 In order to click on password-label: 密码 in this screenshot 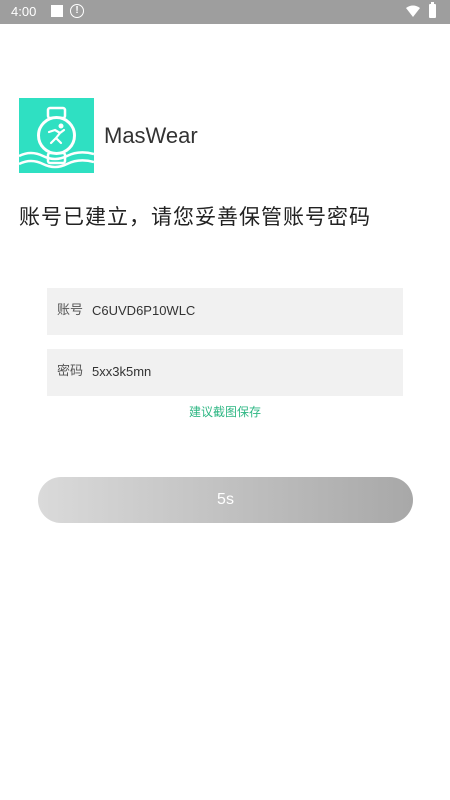, I will do `click(70, 371)`.